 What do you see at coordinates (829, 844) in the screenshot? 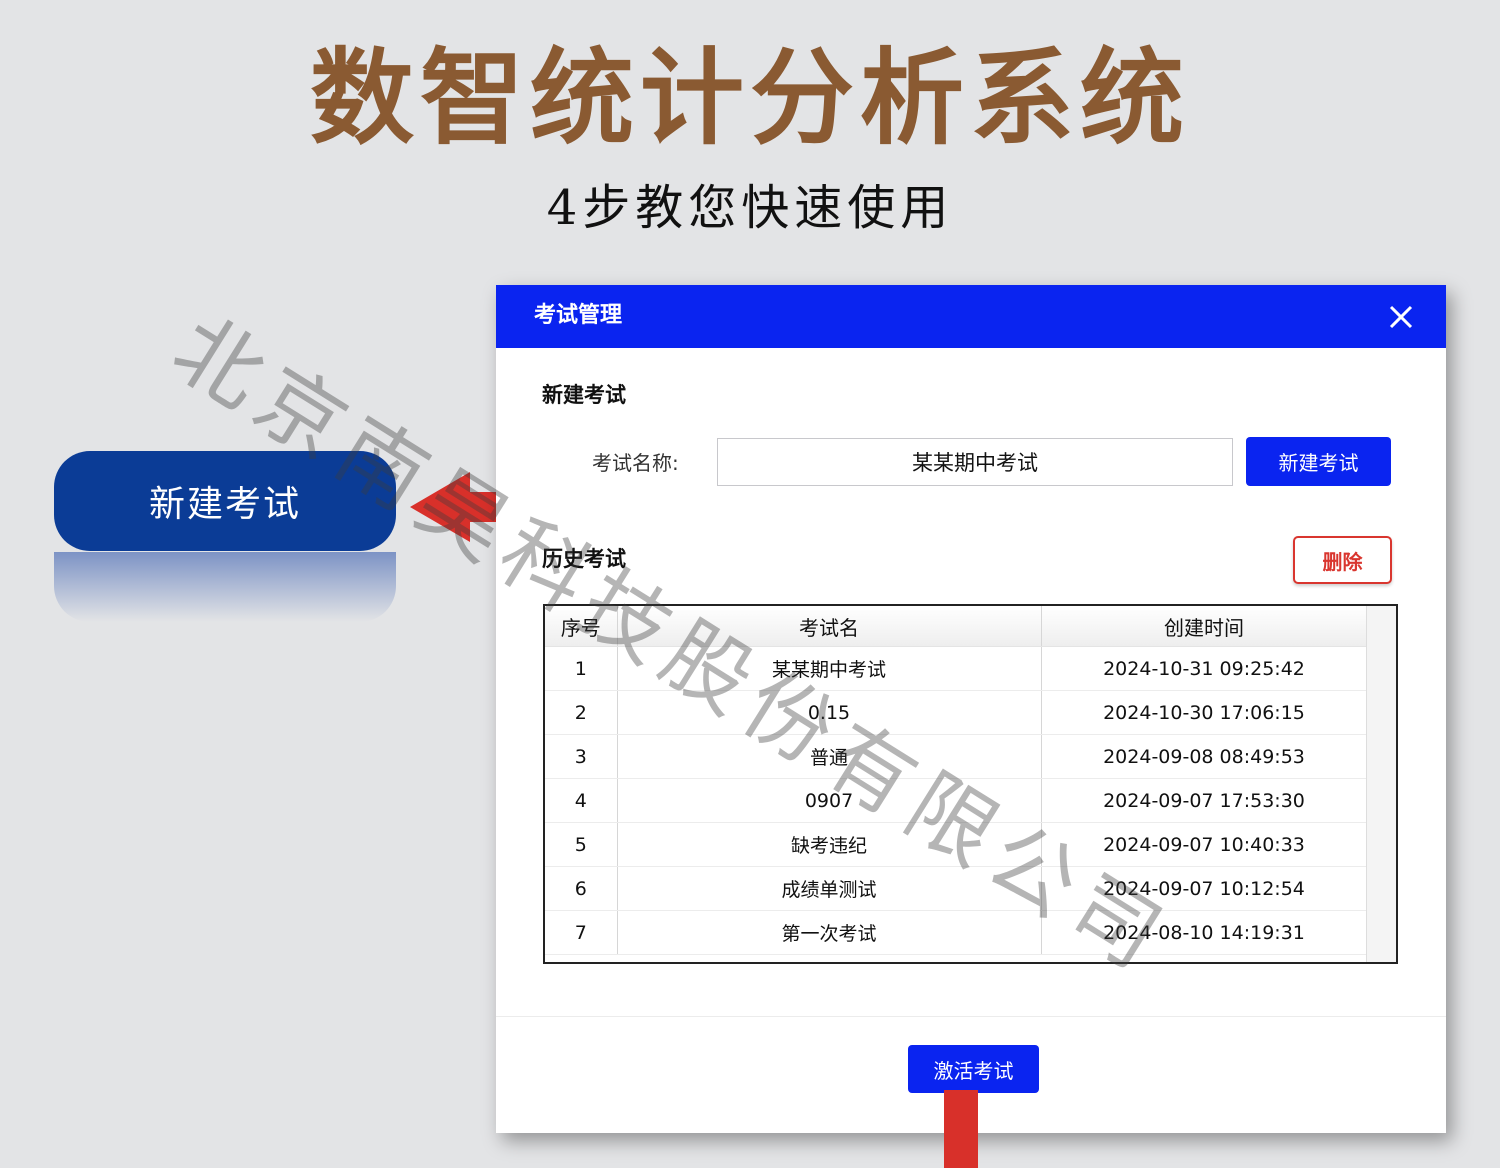
I see `cell-exam-name: 缺考违纪` at bounding box center [829, 844].